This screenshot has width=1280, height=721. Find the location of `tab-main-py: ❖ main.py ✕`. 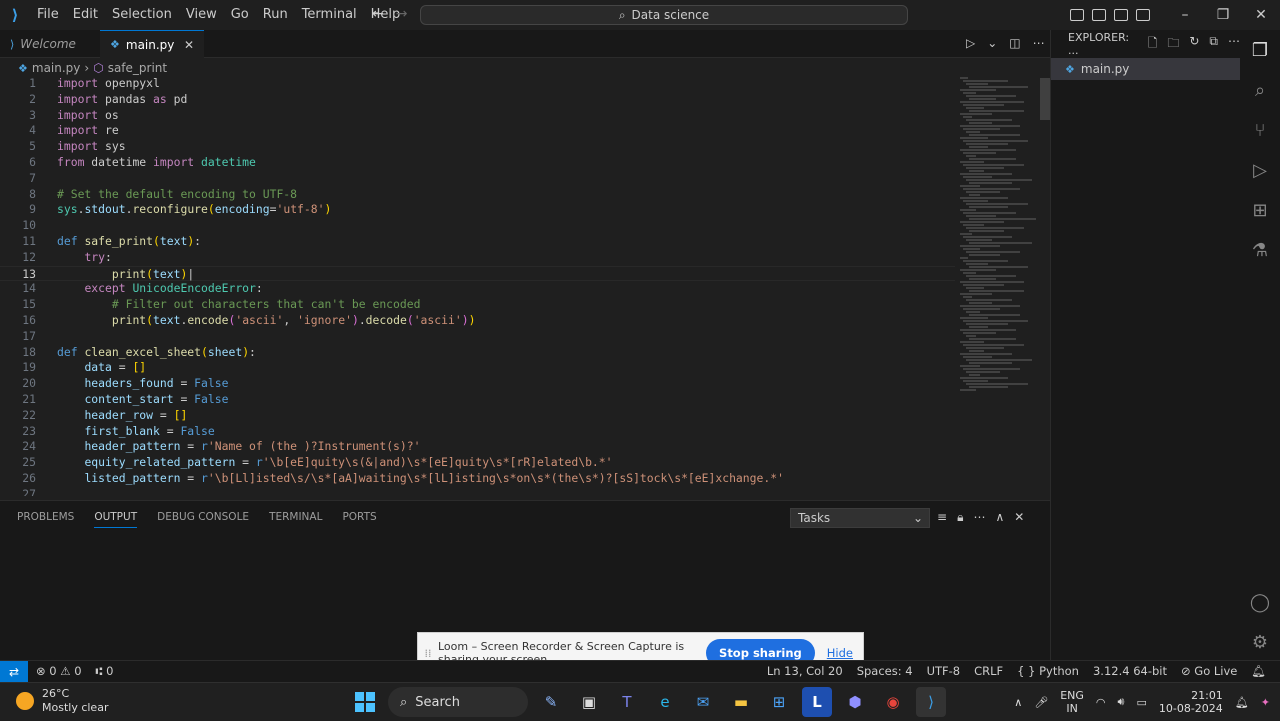

tab-main-py: ❖ main.py ✕ is located at coordinates (152, 44).